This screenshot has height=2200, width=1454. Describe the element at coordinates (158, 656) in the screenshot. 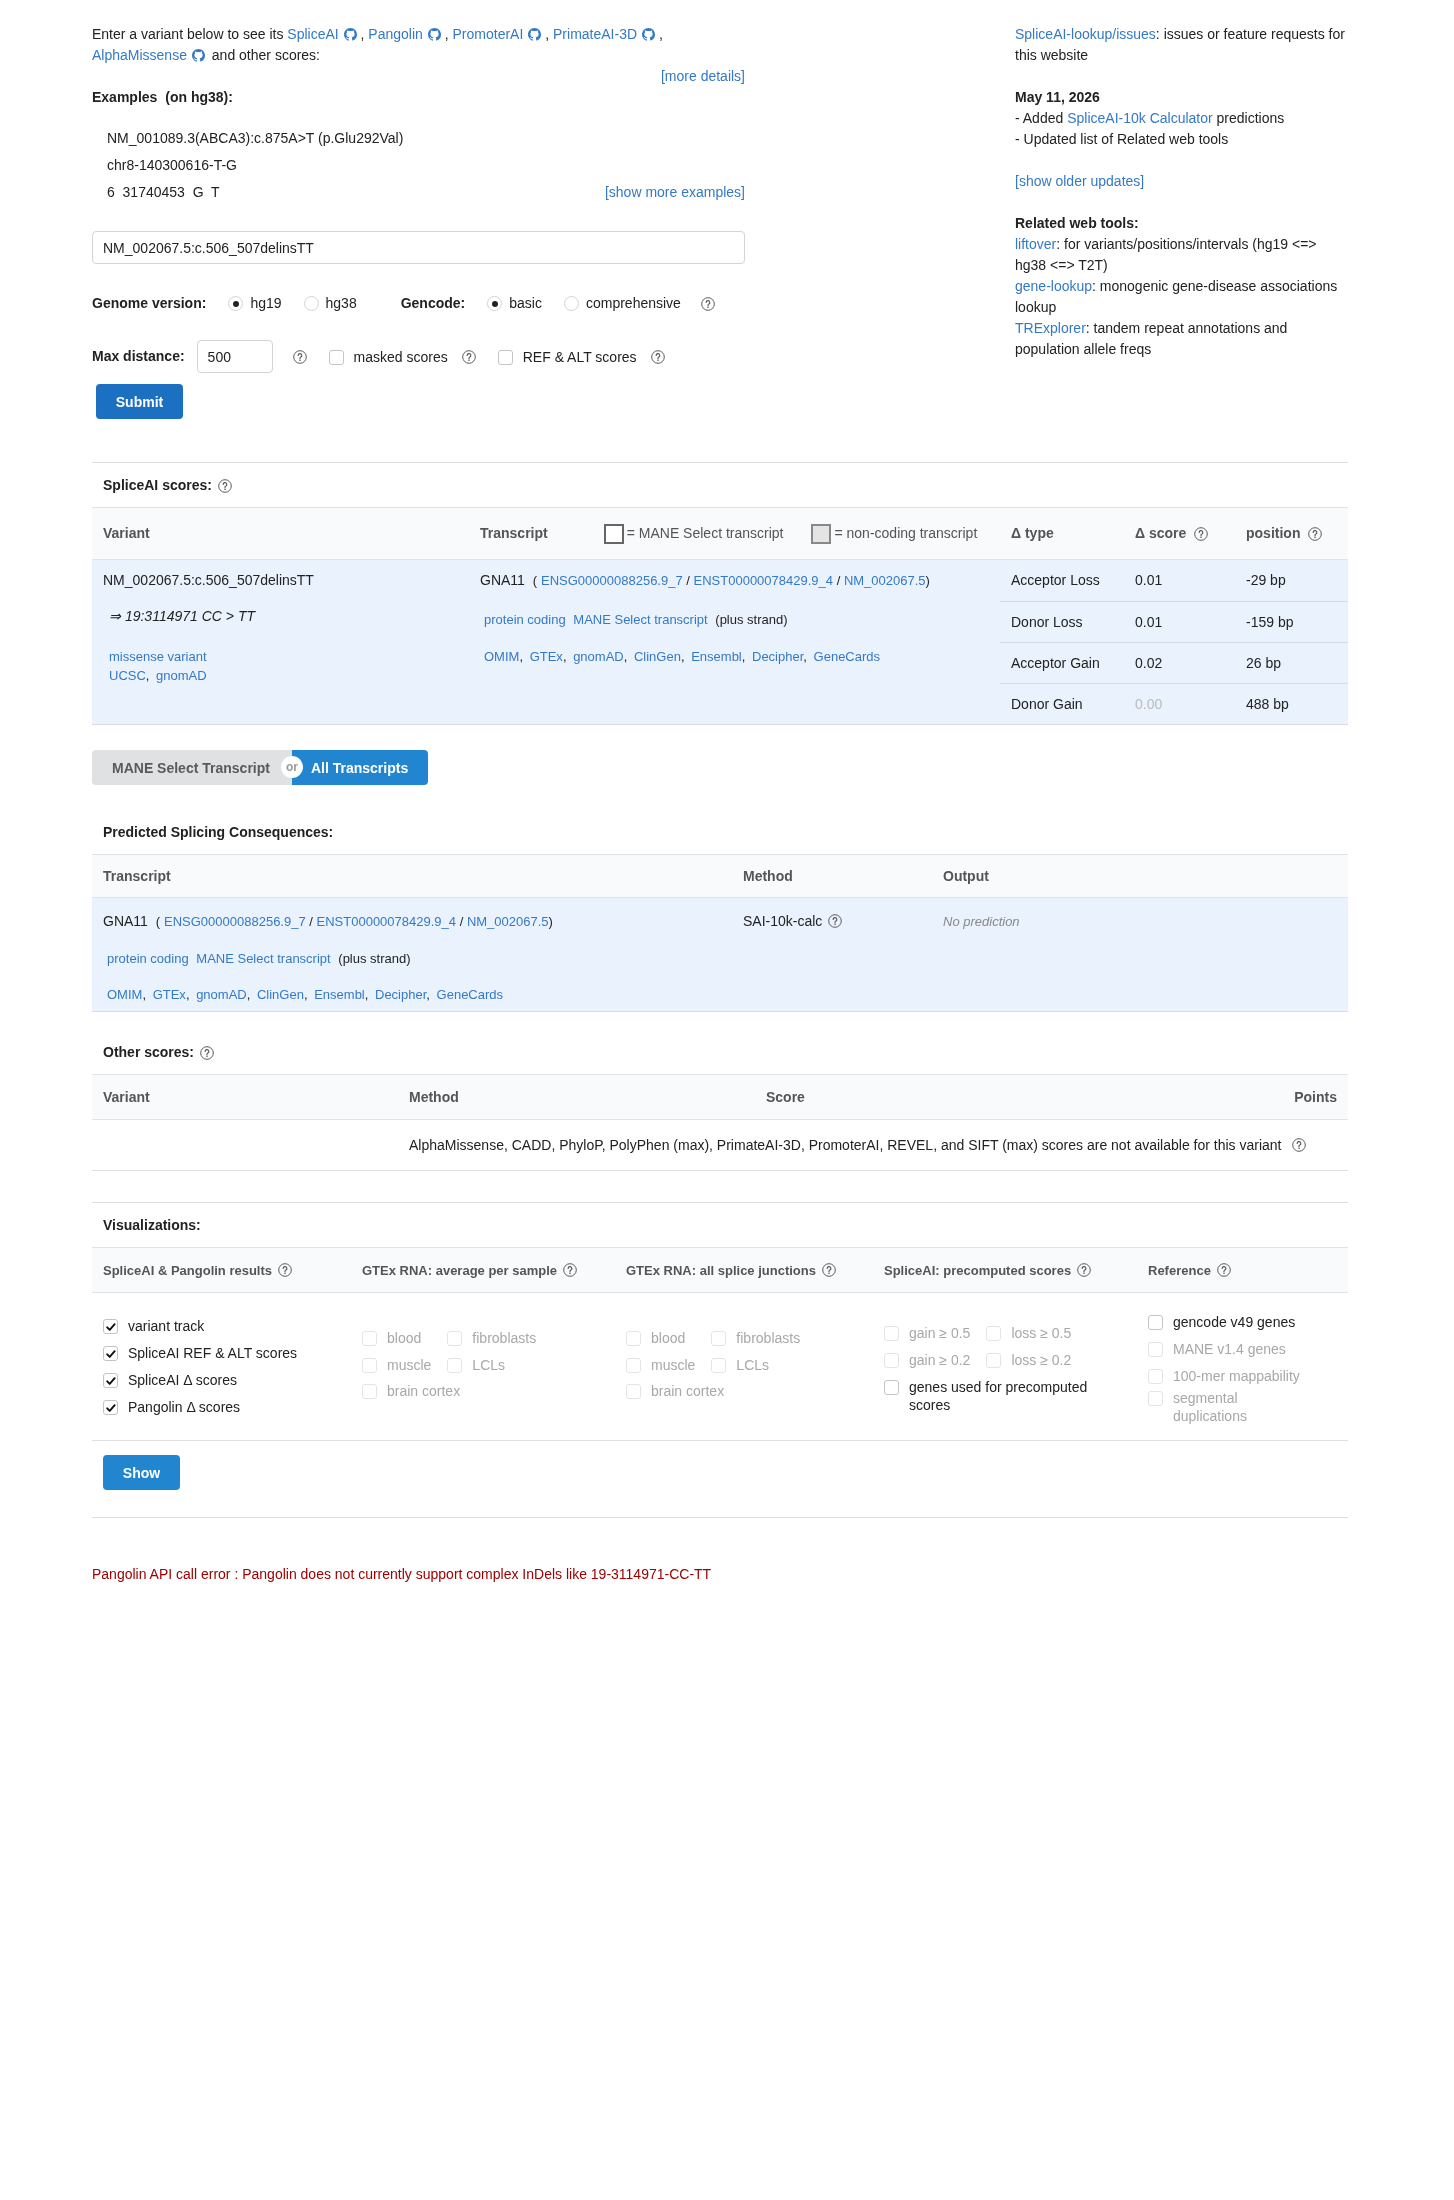

I see `consequence-link: missense variant` at that location.